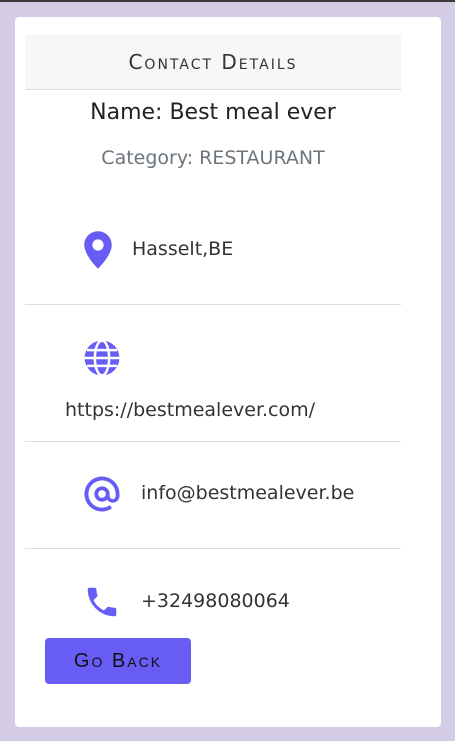 The height and width of the screenshot is (741, 455). What do you see at coordinates (183, 249) in the screenshot?
I see `location-text: Hasselt,BE` at bounding box center [183, 249].